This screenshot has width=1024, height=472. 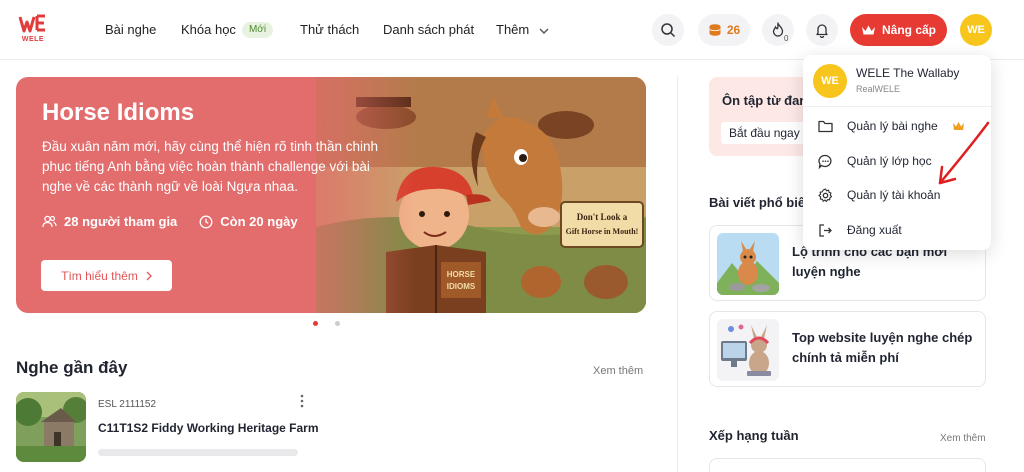 What do you see at coordinates (602, 217) in the screenshot?
I see `svg-text: Don't Look a` at bounding box center [602, 217].